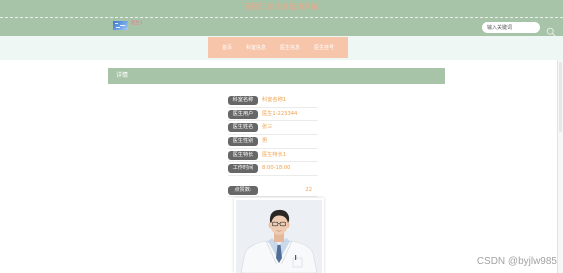  Describe the element at coordinates (278, 47) in the screenshot. I see `main-nav: 首页 科室信息 医生信息 医生挂号` at that location.